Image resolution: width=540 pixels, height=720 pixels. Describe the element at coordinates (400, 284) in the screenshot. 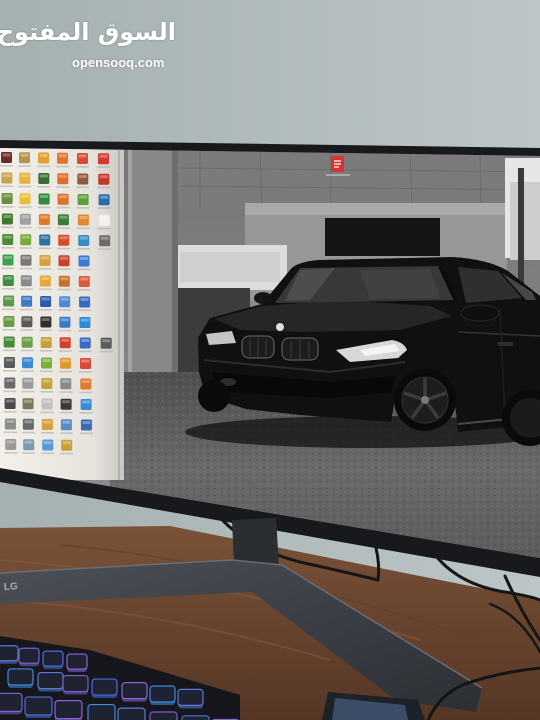

I see `car-interior` at that location.